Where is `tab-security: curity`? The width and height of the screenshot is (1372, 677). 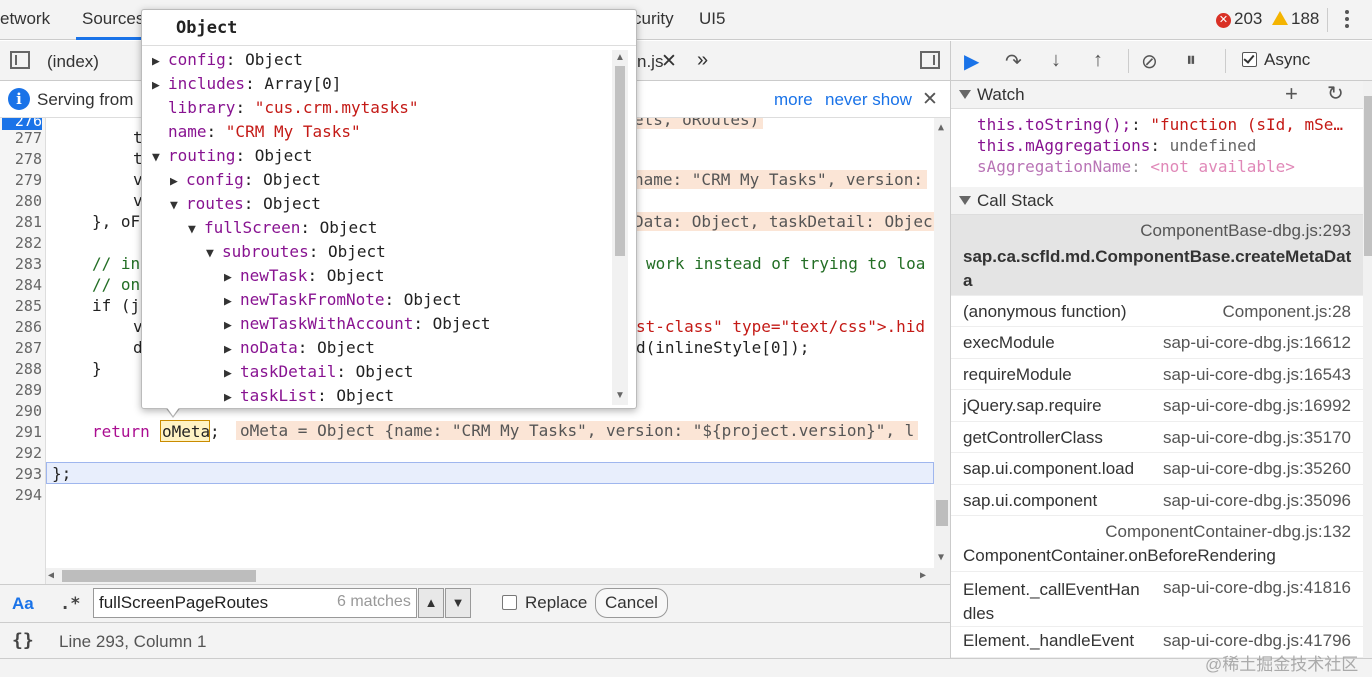 tab-security: curity is located at coordinates (653, 19).